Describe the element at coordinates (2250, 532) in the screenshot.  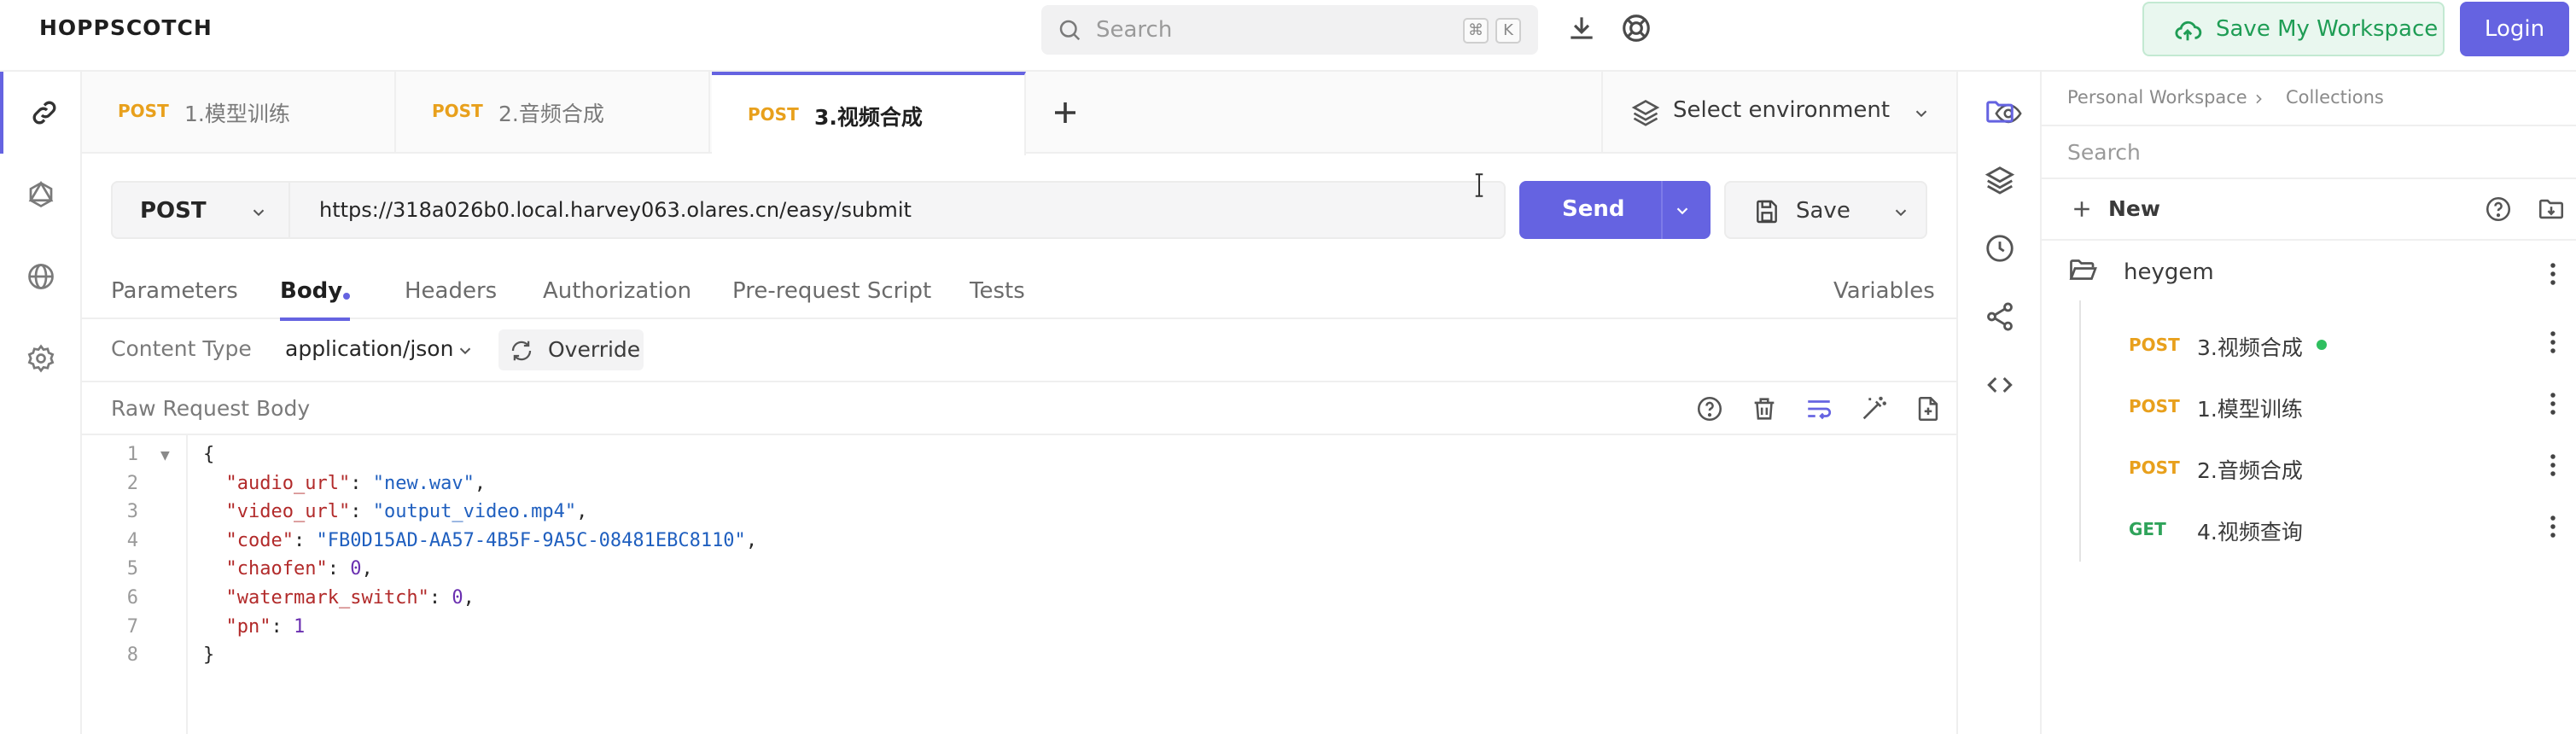
I see `request-title: 4.视频查询` at that location.